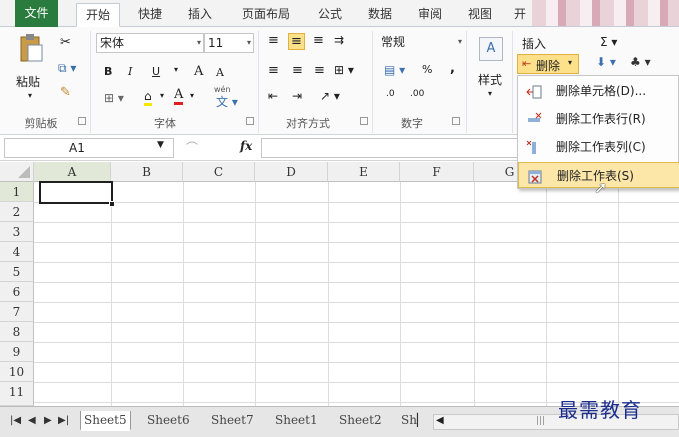 The height and width of the screenshot is (437, 679). Describe the element at coordinates (427, 69) in the screenshot. I see `percent-button: %` at that location.